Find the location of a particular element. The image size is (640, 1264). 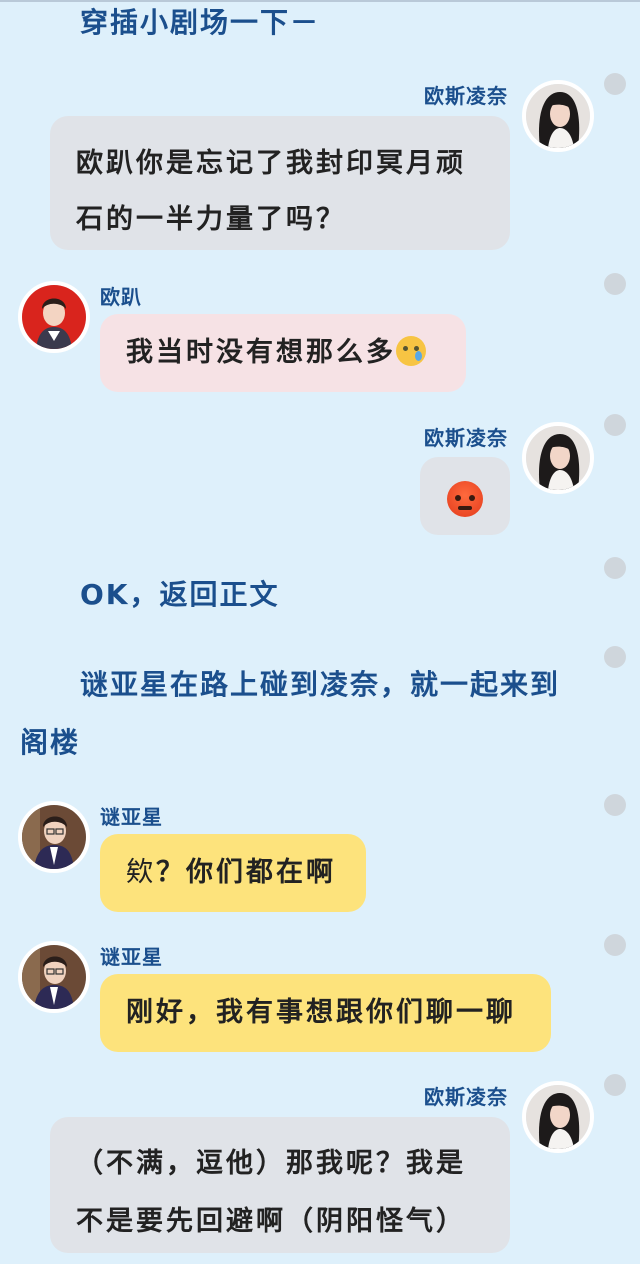

narration-back-to-text: OK，返回正文 is located at coordinates (180, 594).